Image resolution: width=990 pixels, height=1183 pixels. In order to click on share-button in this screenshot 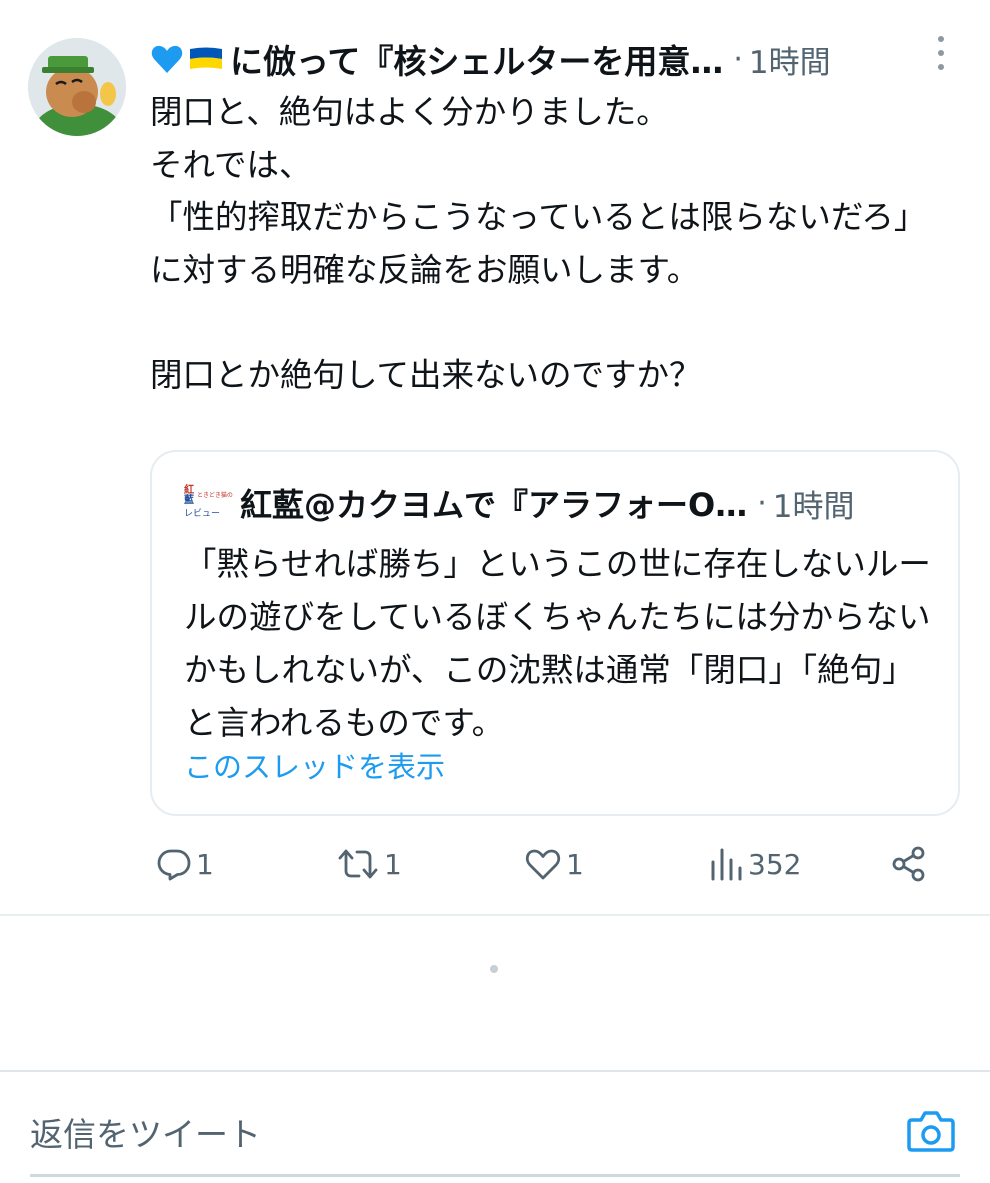, I will do `click(909, 864)`.